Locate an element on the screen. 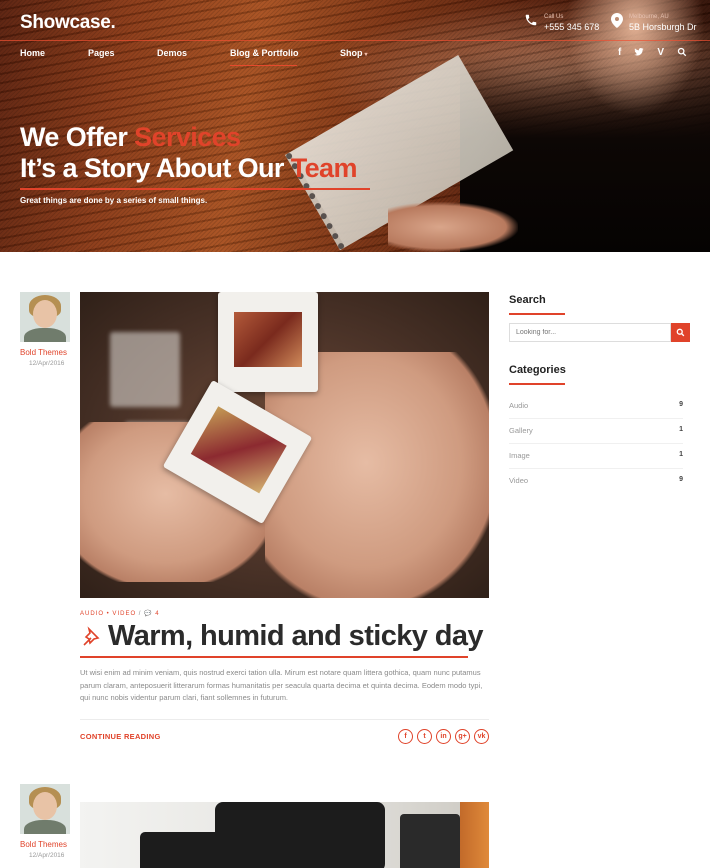 This screenshot has height=868, width=710. site-logo: Showcase. is located at coordinates (68, 23).